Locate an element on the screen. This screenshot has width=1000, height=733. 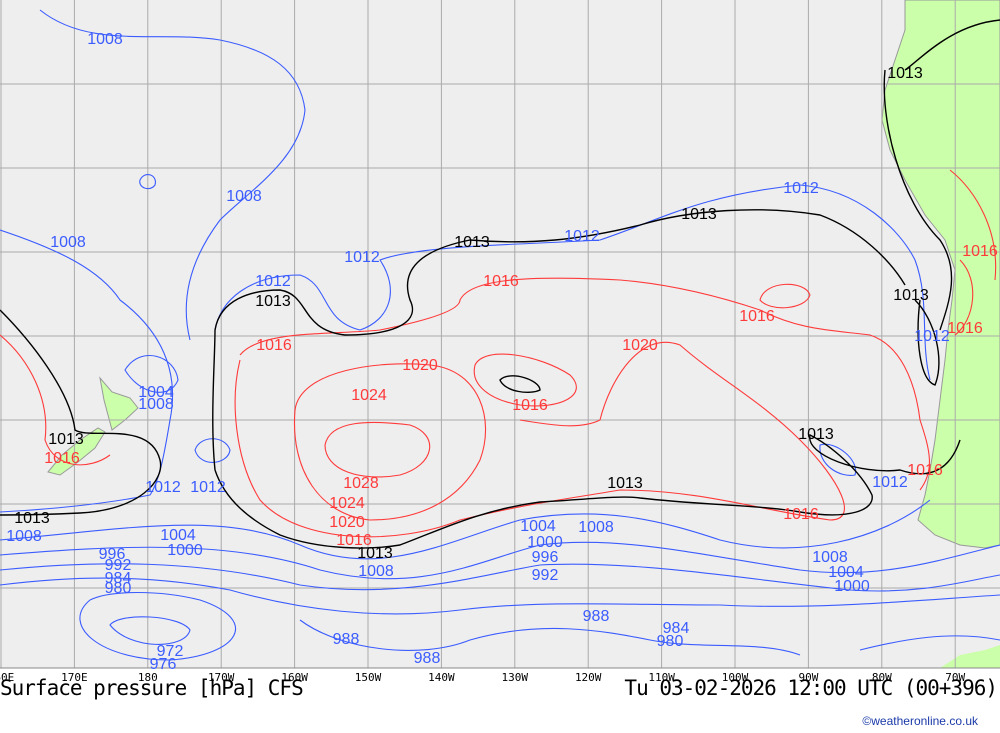
isobar-label-blue: 996 is located at coordinates (545, 557).